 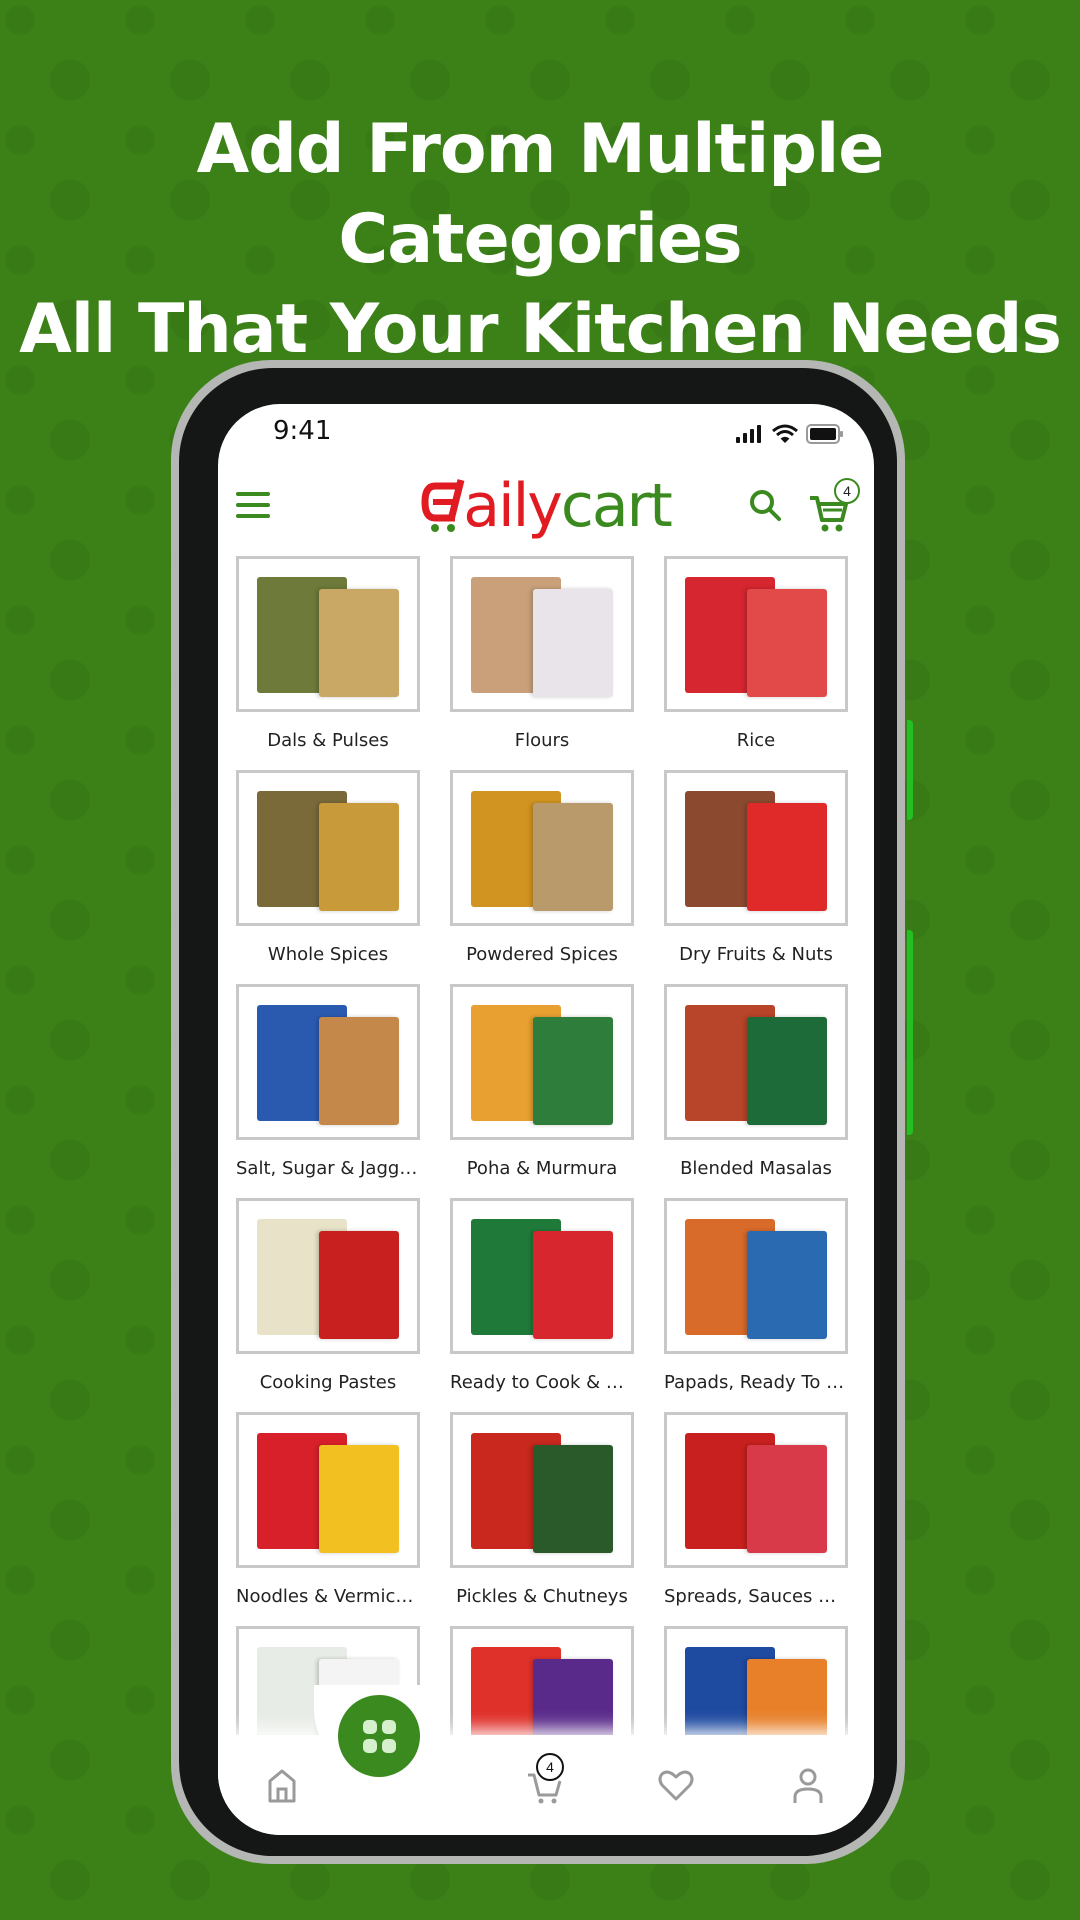 I want to click on category-tile: Dry Fruits & Nuts, so click(x=756, y=877).